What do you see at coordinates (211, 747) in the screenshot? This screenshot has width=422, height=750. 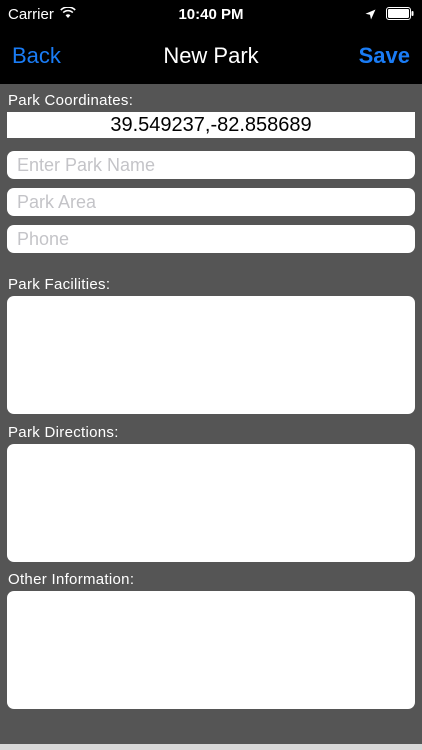 I see `bottom-strip` at bounding box center [211, 747].